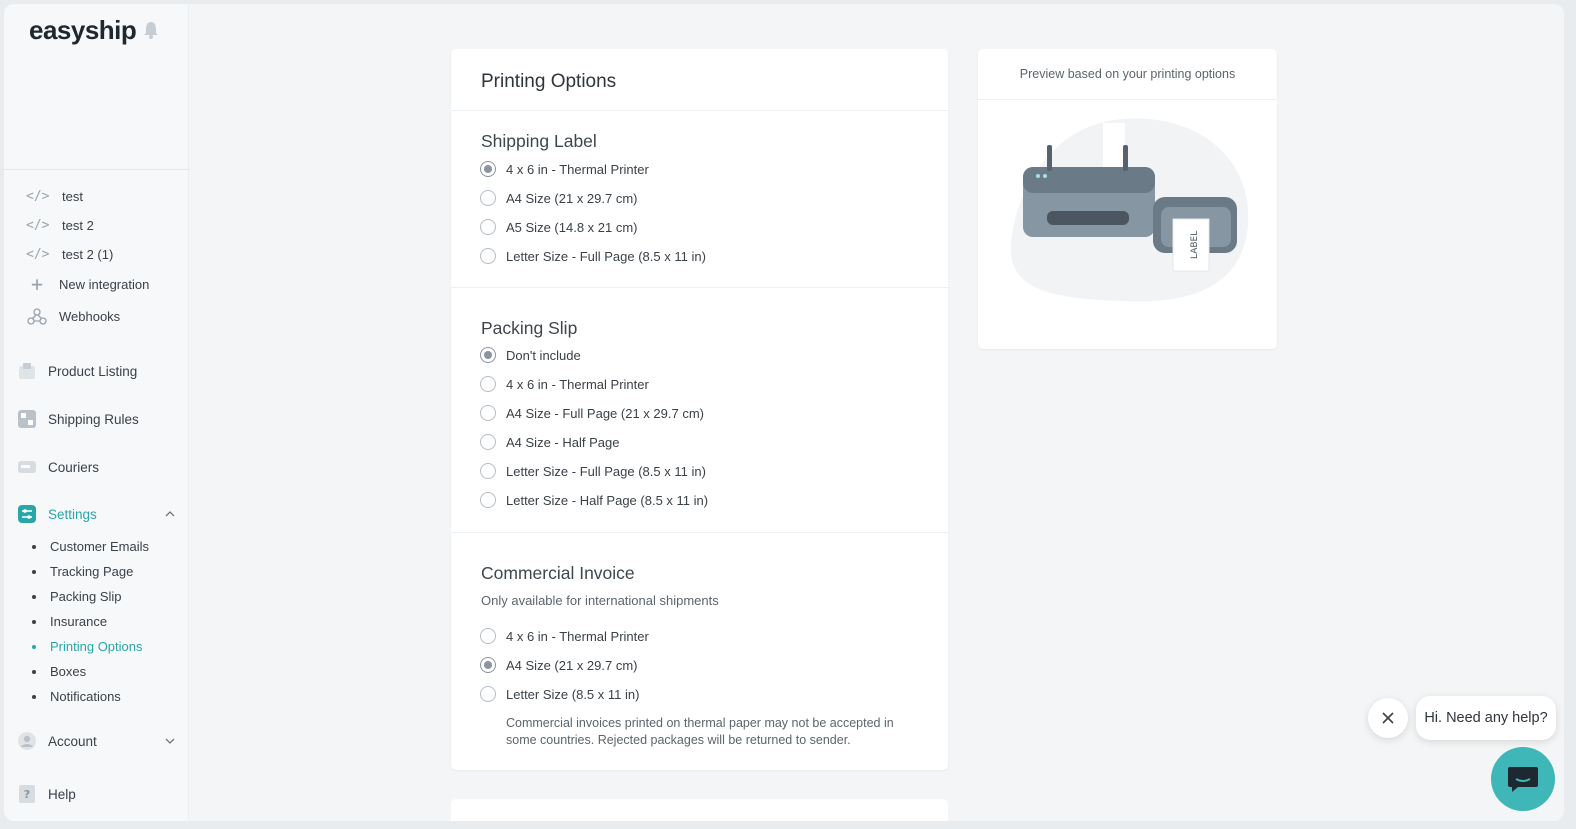 This screenshot has width=1576, height=829. I want to click on page-title: Printing Options, so click(549, 81).